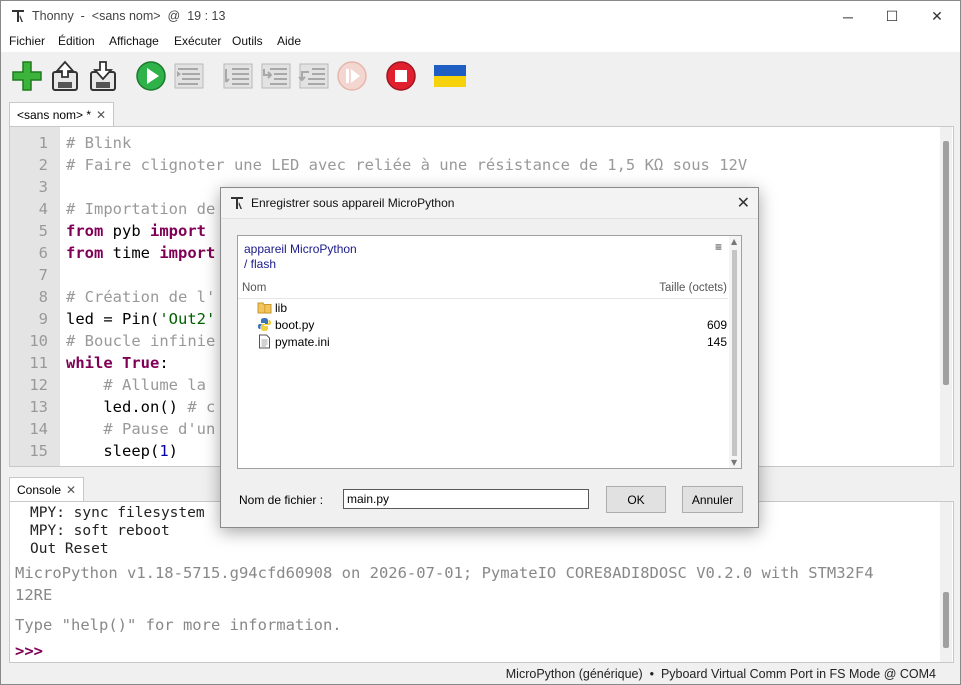  I want to click on code-token: # Pause d'un, so click(159, 429).